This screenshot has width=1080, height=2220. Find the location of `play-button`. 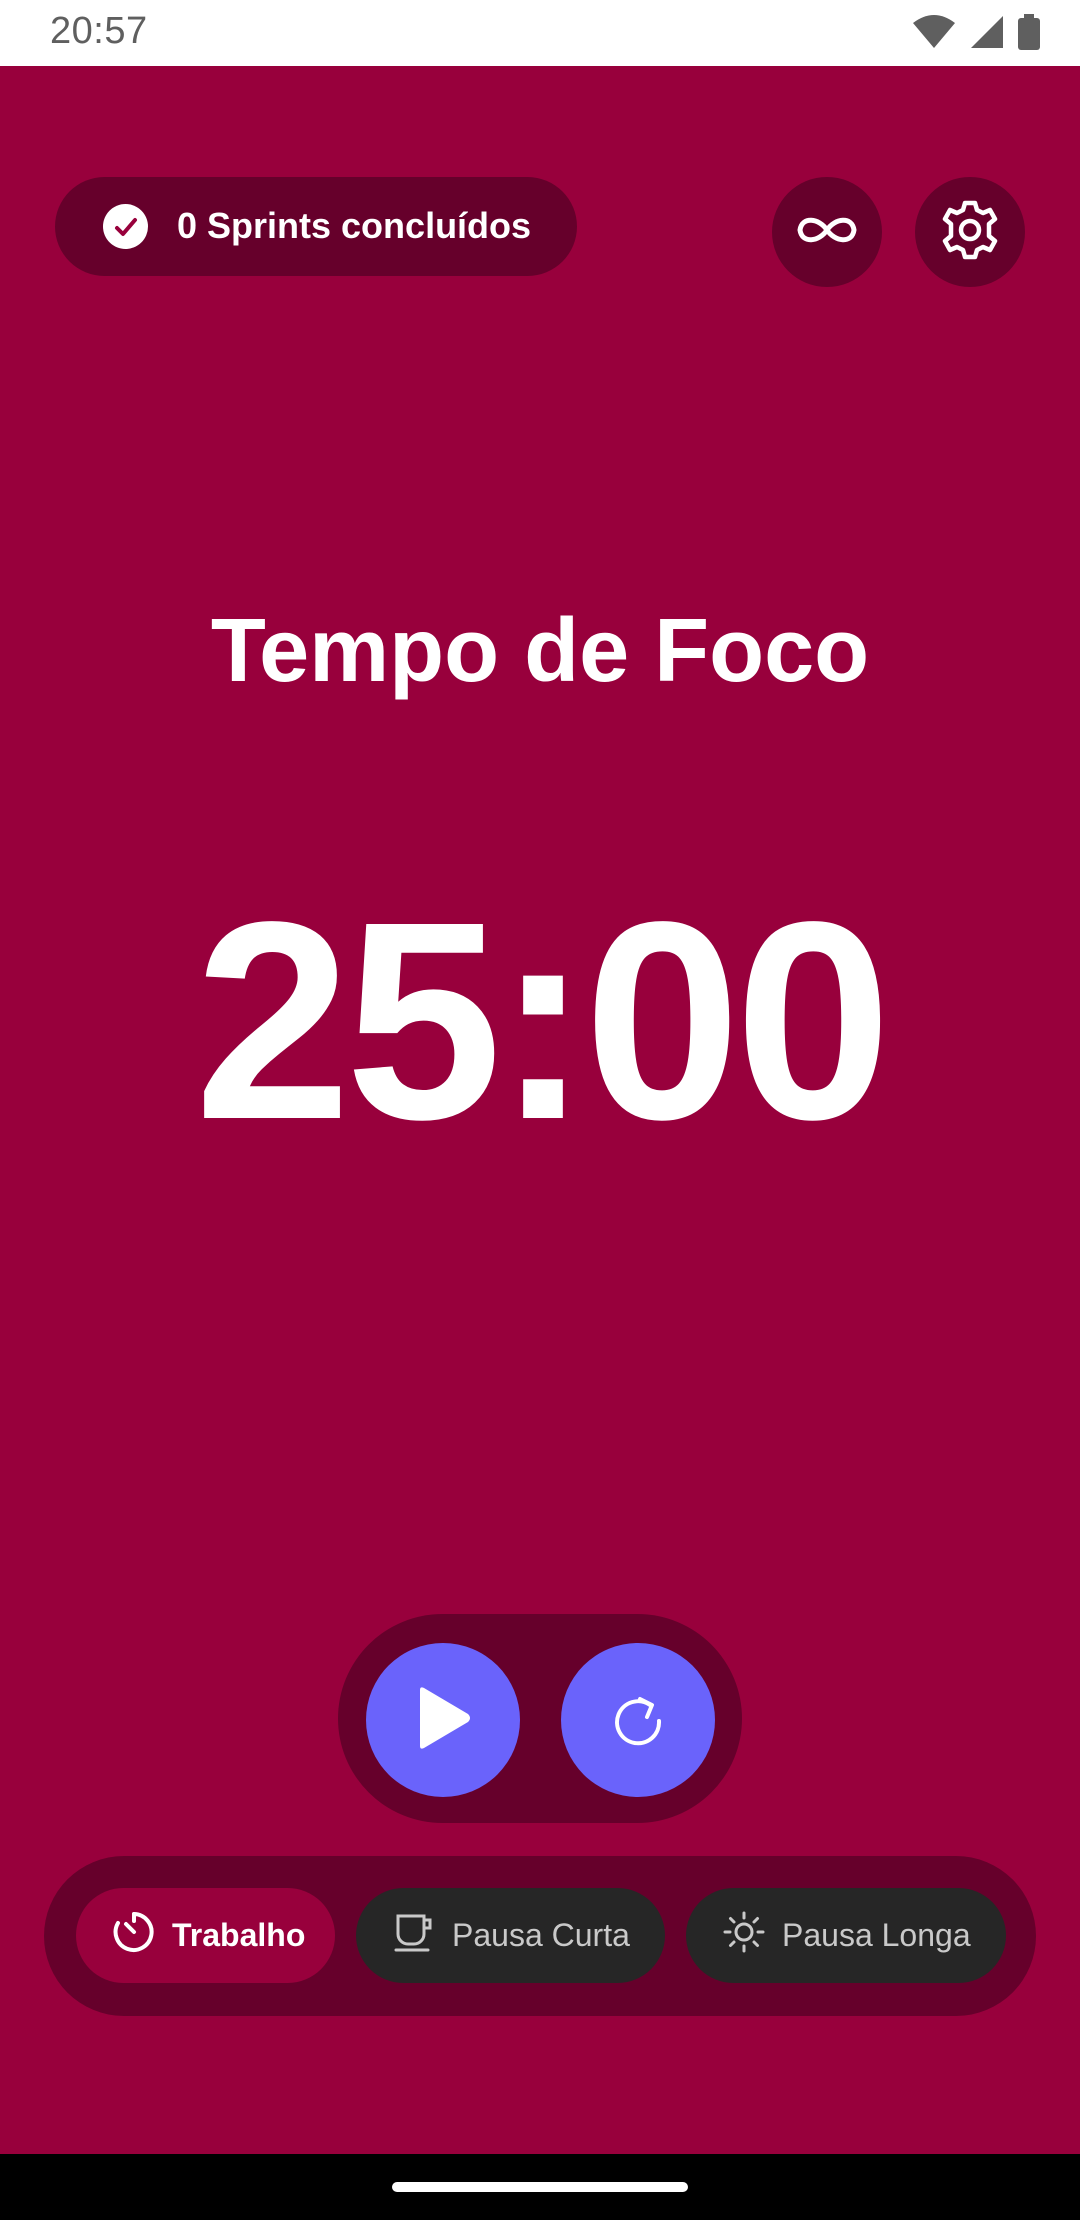

play-button is located at coordinates (443, 1720).